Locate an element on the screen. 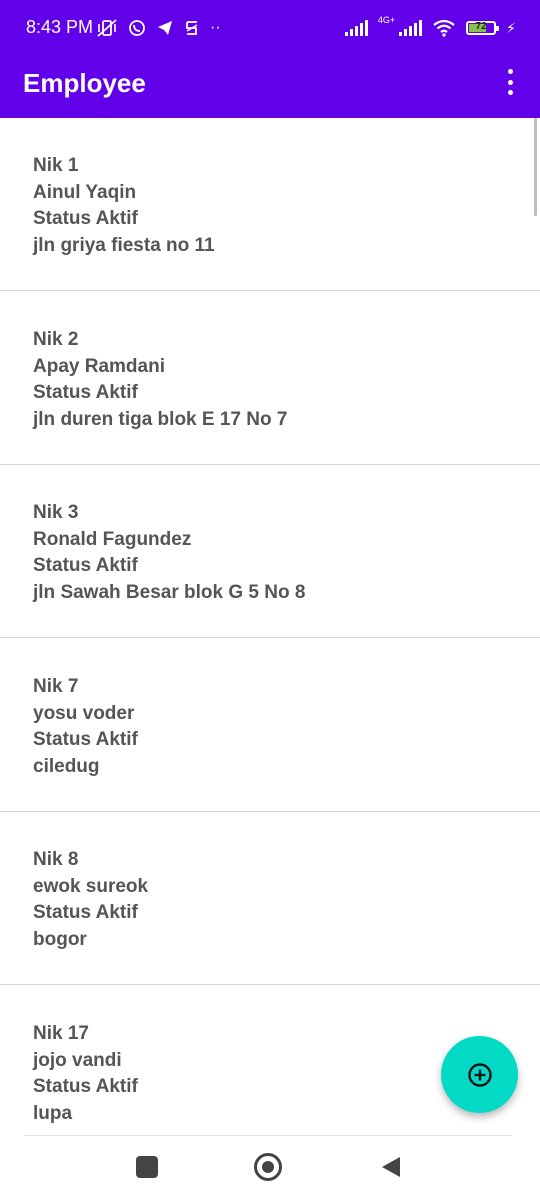 This screenshot has width=540, height=1200. employee-address: jln Sawah Besar blok G 5 No 8 is located at coordinates (169, 592).